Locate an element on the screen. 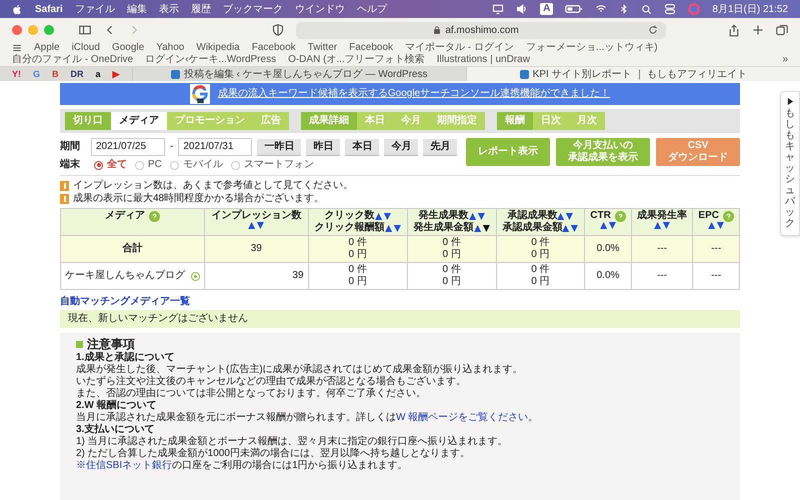  radio-label: スマートフォン is located at coordinates (279, 165).